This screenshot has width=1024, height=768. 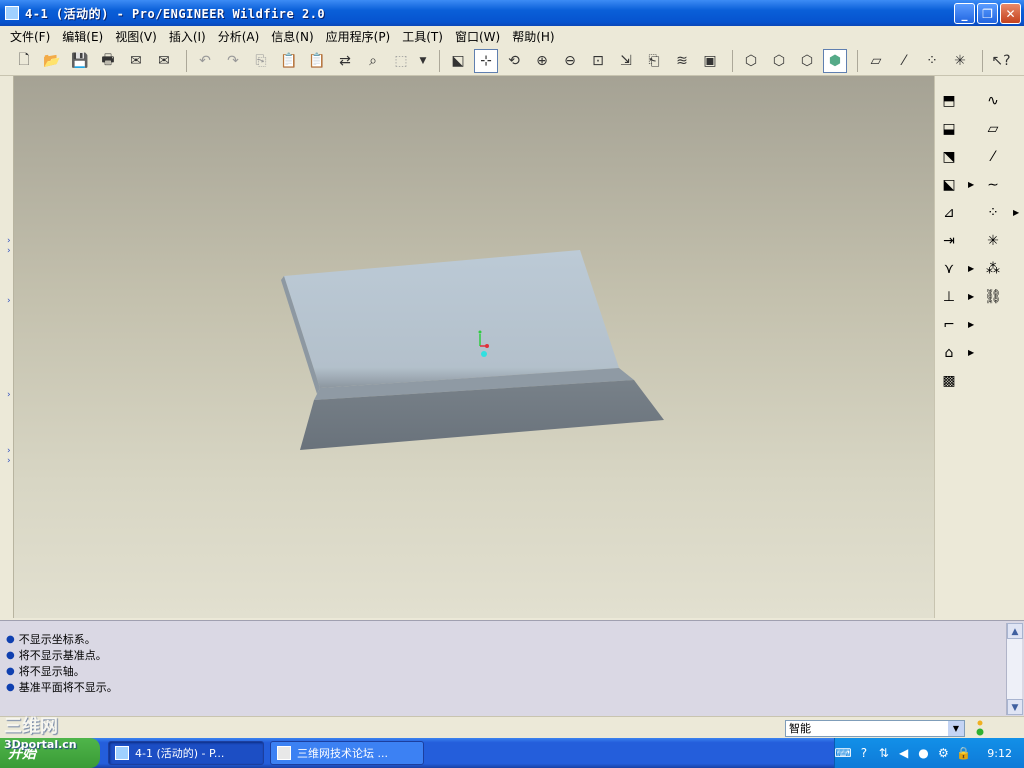 I want to click on copy-icon: ⎘, so click(x=261, y=61).